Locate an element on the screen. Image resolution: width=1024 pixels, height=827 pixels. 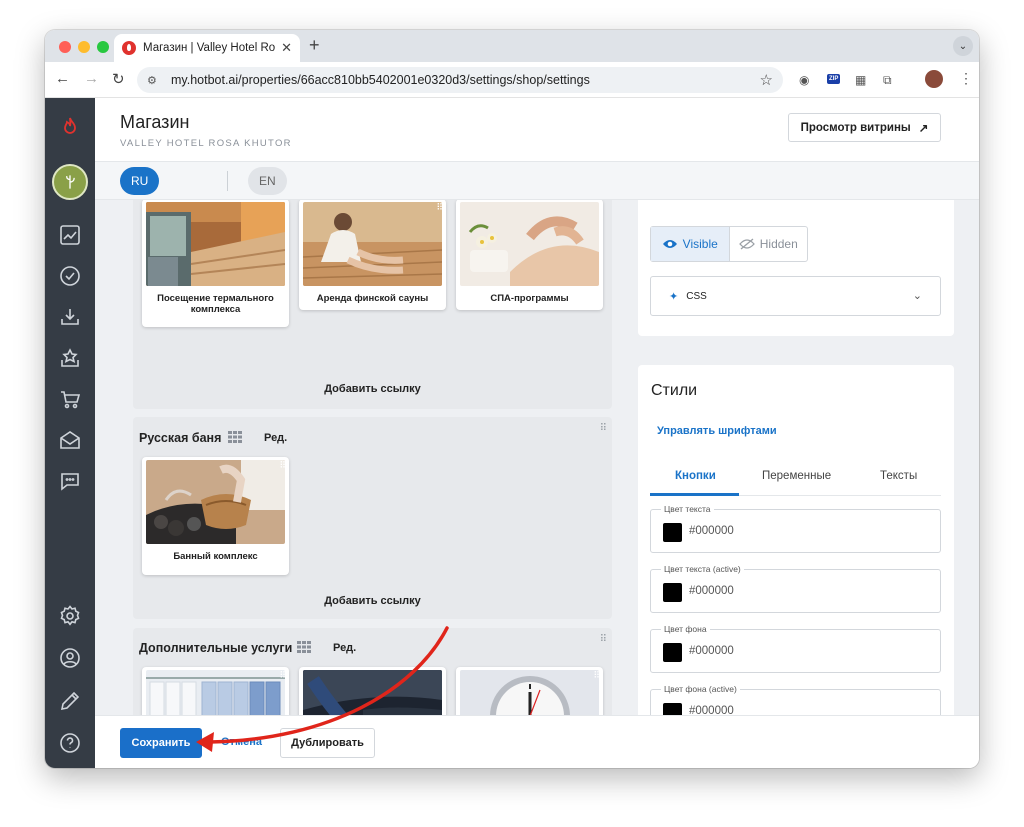
thermal-complex-image is located at coordinates (215, 244).